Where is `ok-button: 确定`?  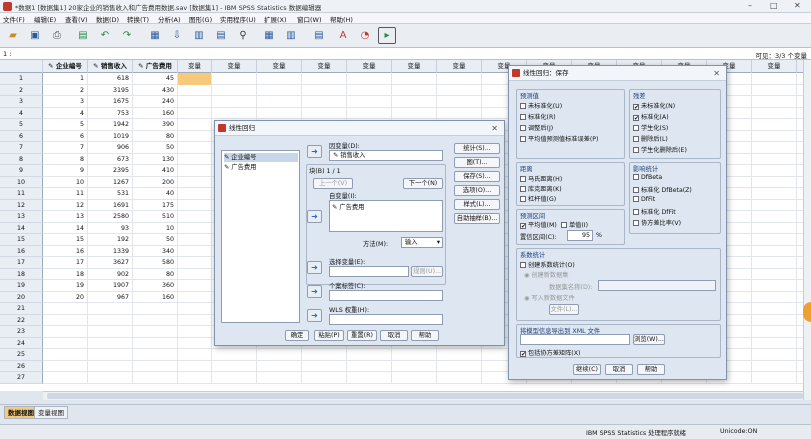
ok-button: 确定 is located at coordinates (297, 335).